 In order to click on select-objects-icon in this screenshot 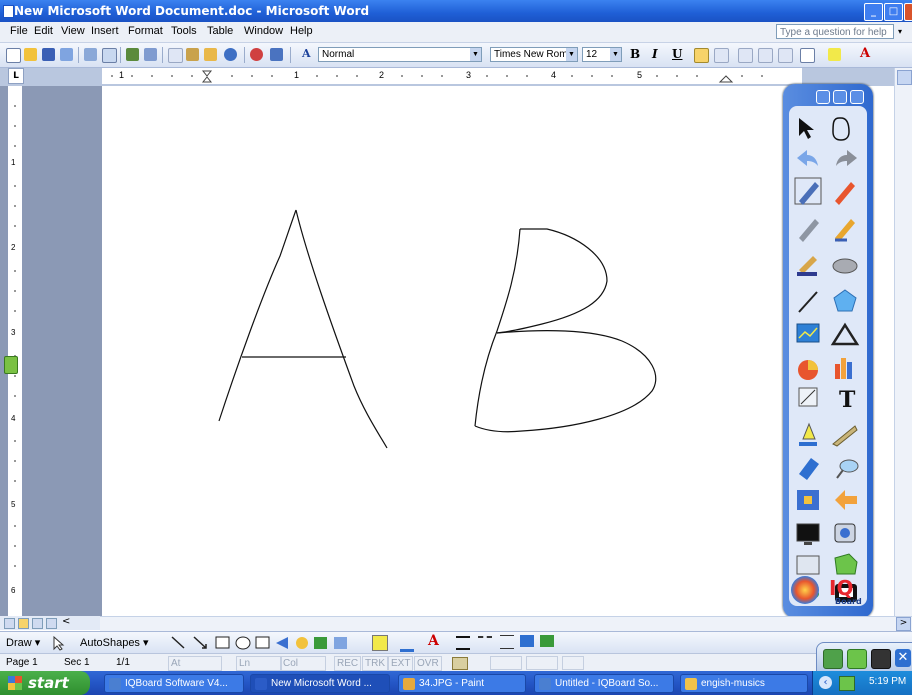, I will do `click(61, 643)`.